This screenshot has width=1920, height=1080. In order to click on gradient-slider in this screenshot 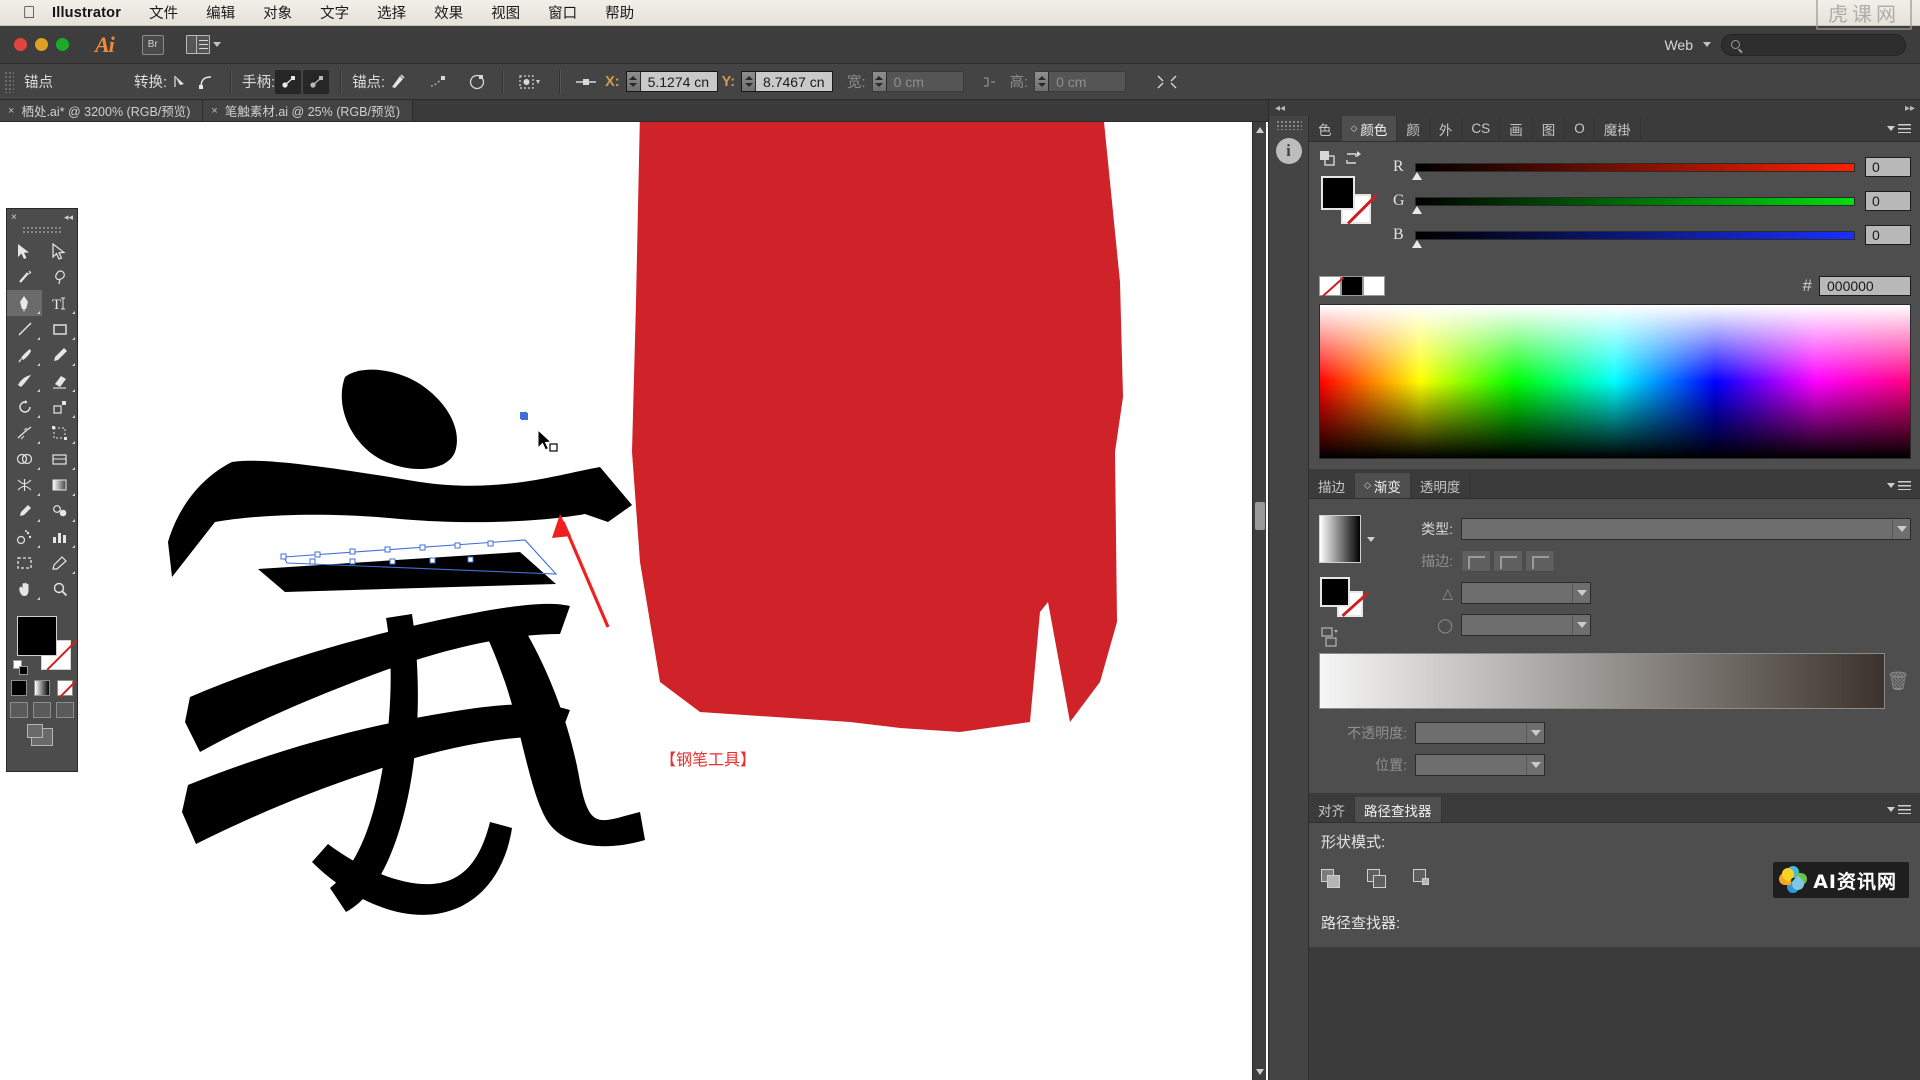, I will do `click(1602, 681)`.